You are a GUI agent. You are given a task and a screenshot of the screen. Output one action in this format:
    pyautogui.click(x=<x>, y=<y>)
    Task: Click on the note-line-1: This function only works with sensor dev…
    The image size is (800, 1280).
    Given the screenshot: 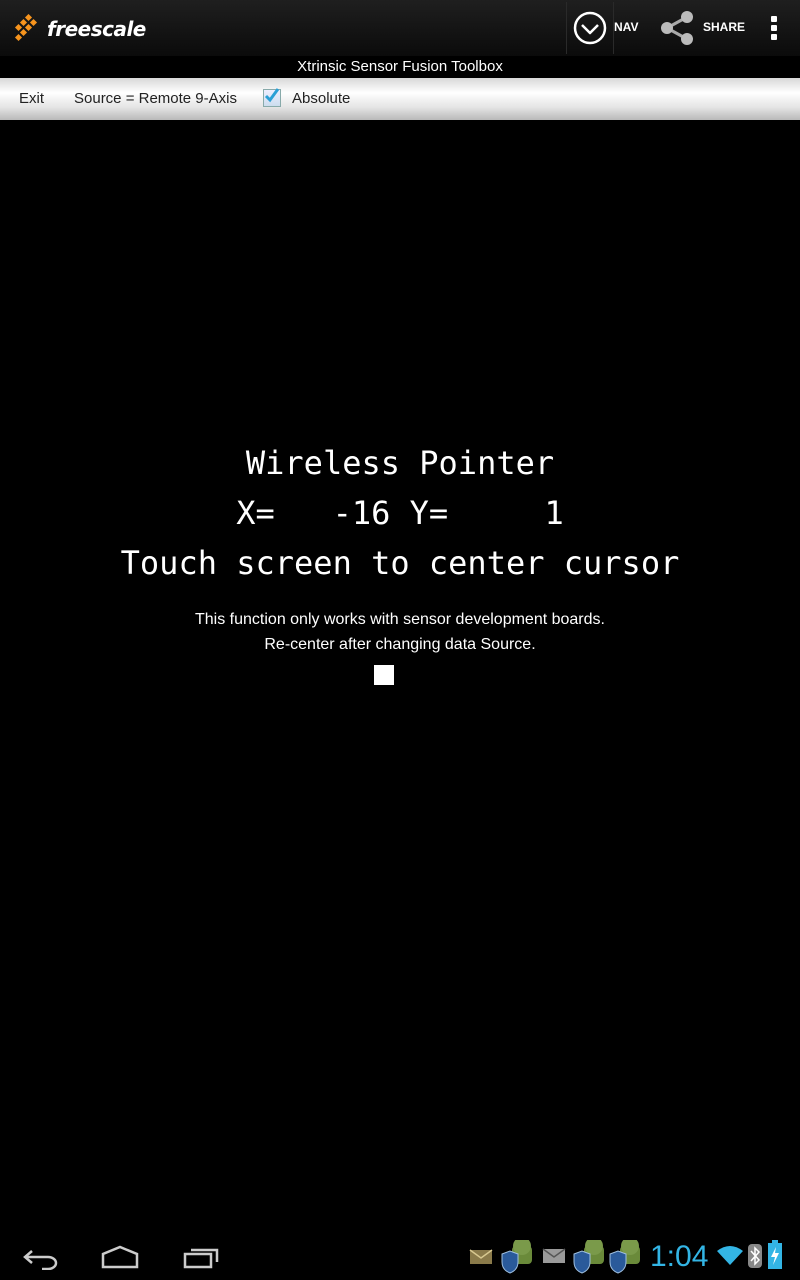 What is the action you would take?
    pyautogui.click(x=400, y=619)
    